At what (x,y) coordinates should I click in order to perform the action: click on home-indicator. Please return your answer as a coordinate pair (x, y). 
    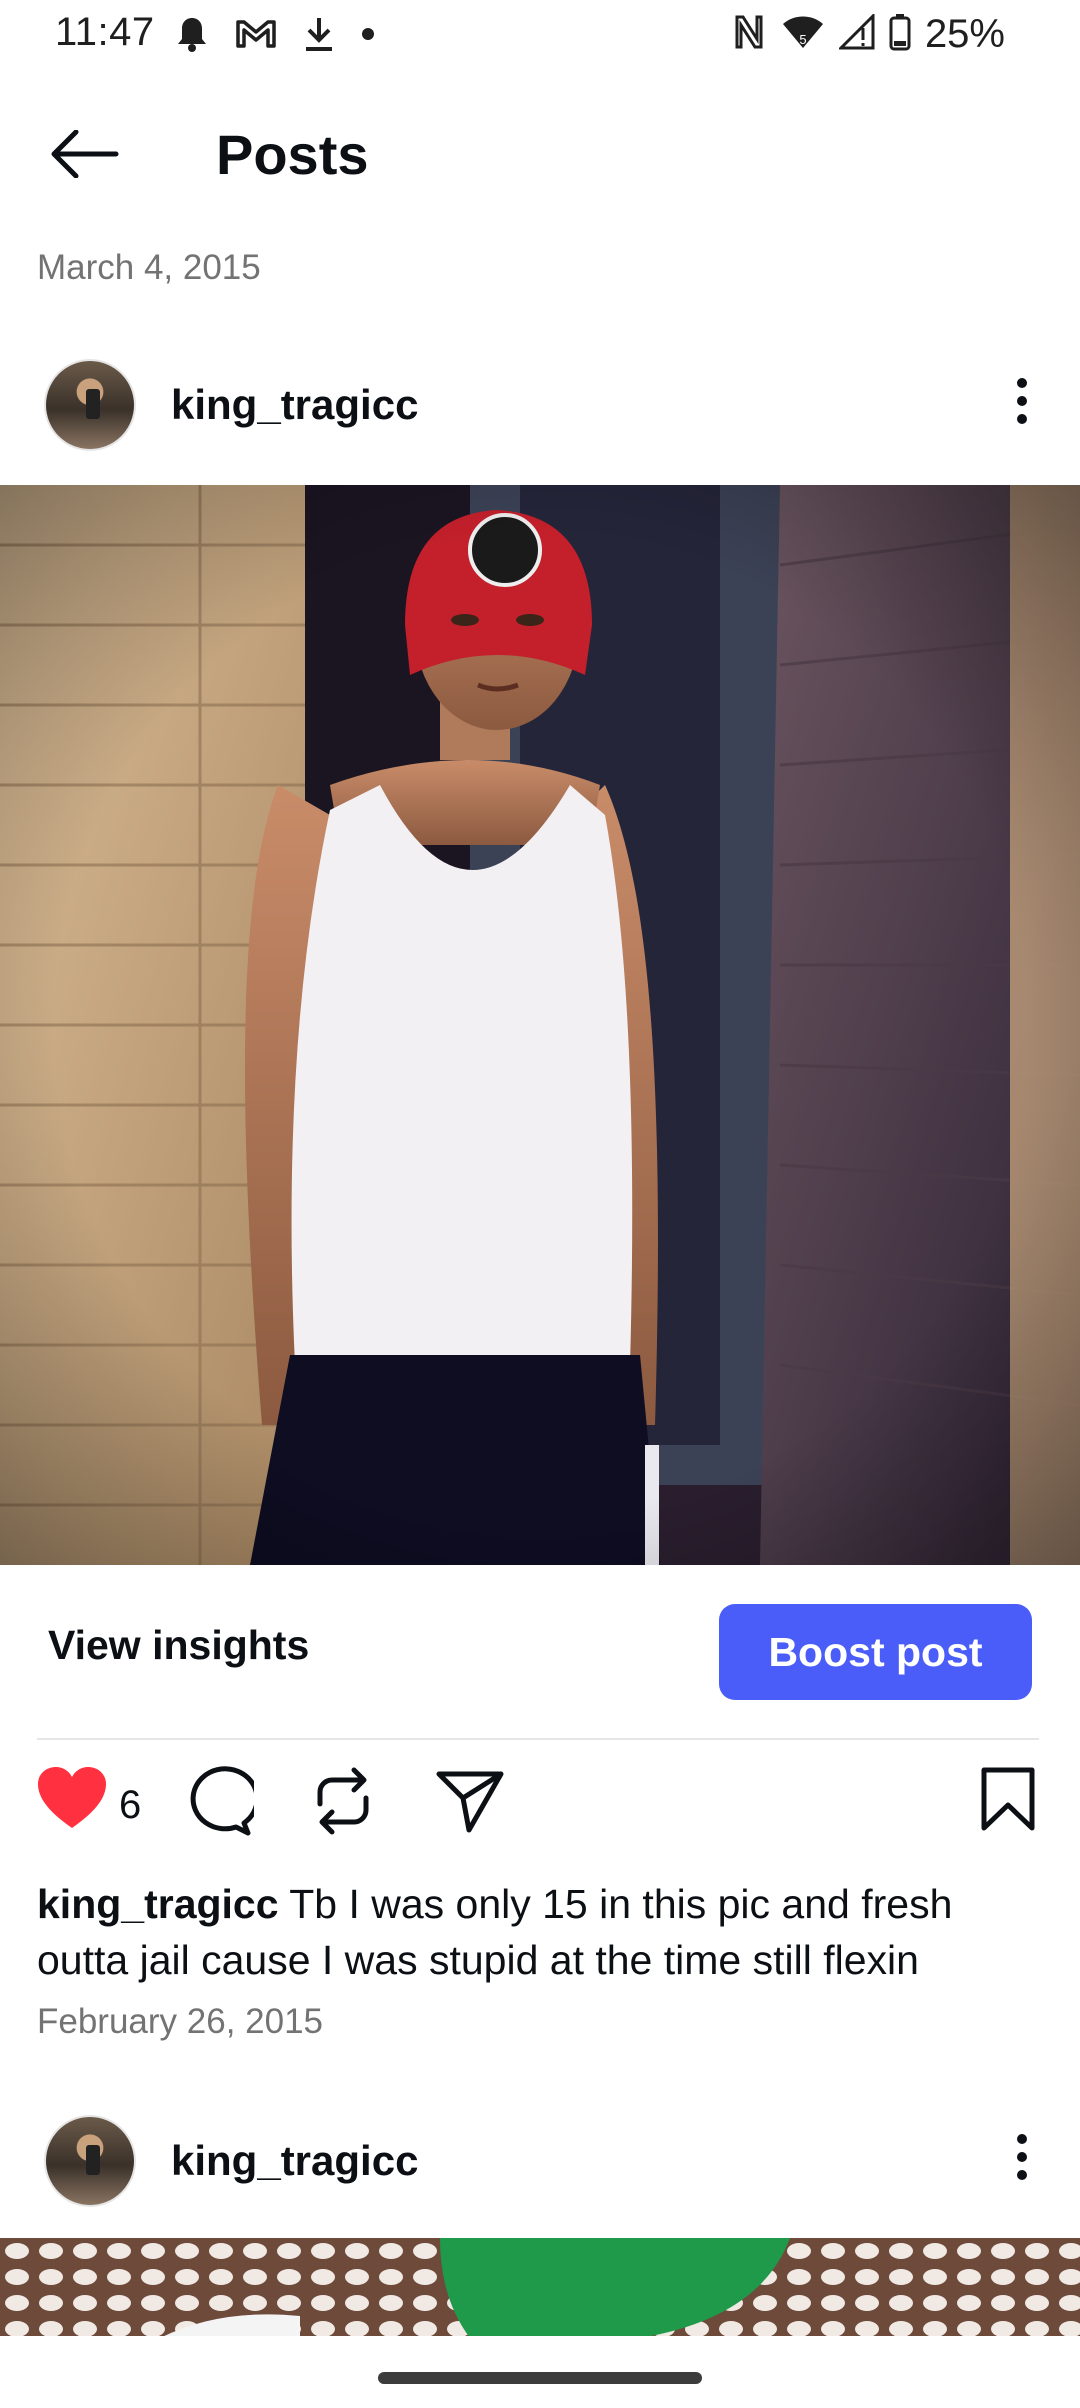
    Looking at the image, I should click on (540, 2378).